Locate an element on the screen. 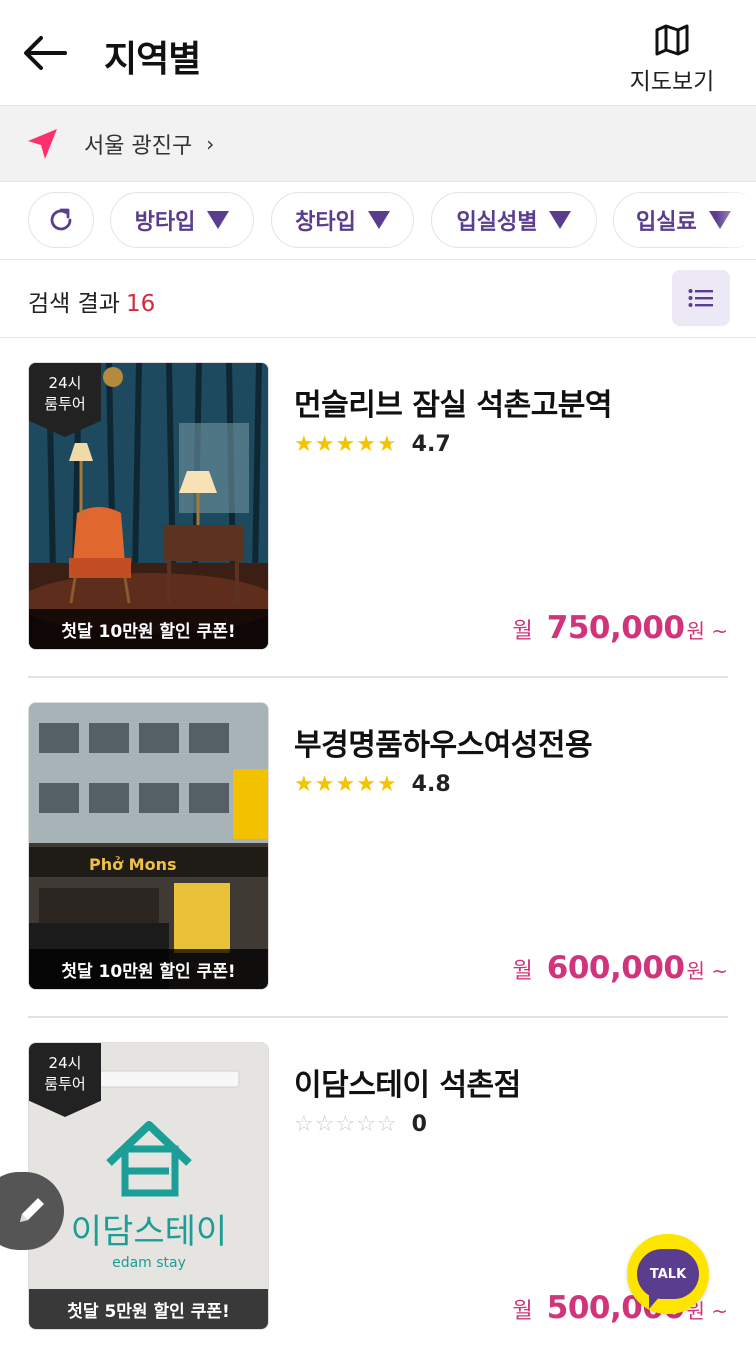 This screenshot has height=1352, width=756. talk-label: TALK is located at coordinates (668, 1274).